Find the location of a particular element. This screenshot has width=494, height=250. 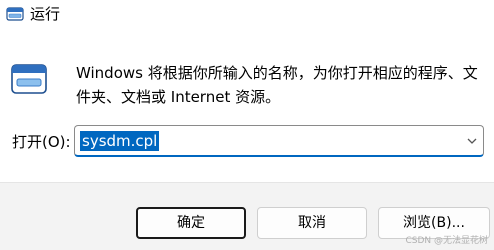

open-label: 打开(O): is located at coordinates (41, 142).